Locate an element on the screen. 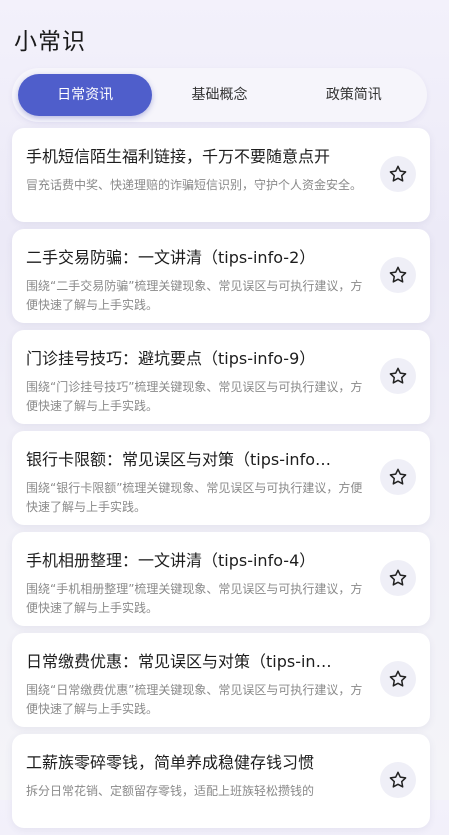 The width and height of the screenshot is (449, 835). tab-daily-news: 日常资讯 is located at coordinates (85, 95).